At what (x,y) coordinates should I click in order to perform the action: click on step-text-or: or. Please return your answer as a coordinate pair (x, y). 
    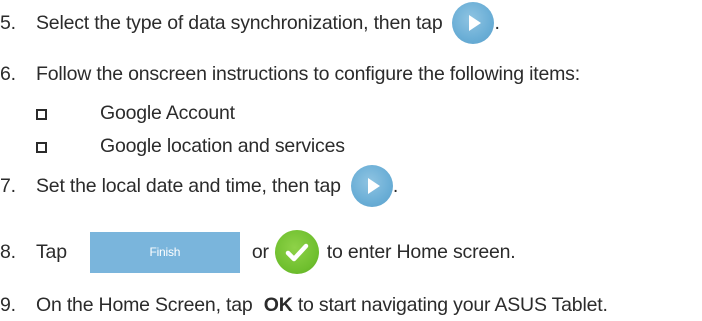
    Looking at the image, I should click on (260, 251).